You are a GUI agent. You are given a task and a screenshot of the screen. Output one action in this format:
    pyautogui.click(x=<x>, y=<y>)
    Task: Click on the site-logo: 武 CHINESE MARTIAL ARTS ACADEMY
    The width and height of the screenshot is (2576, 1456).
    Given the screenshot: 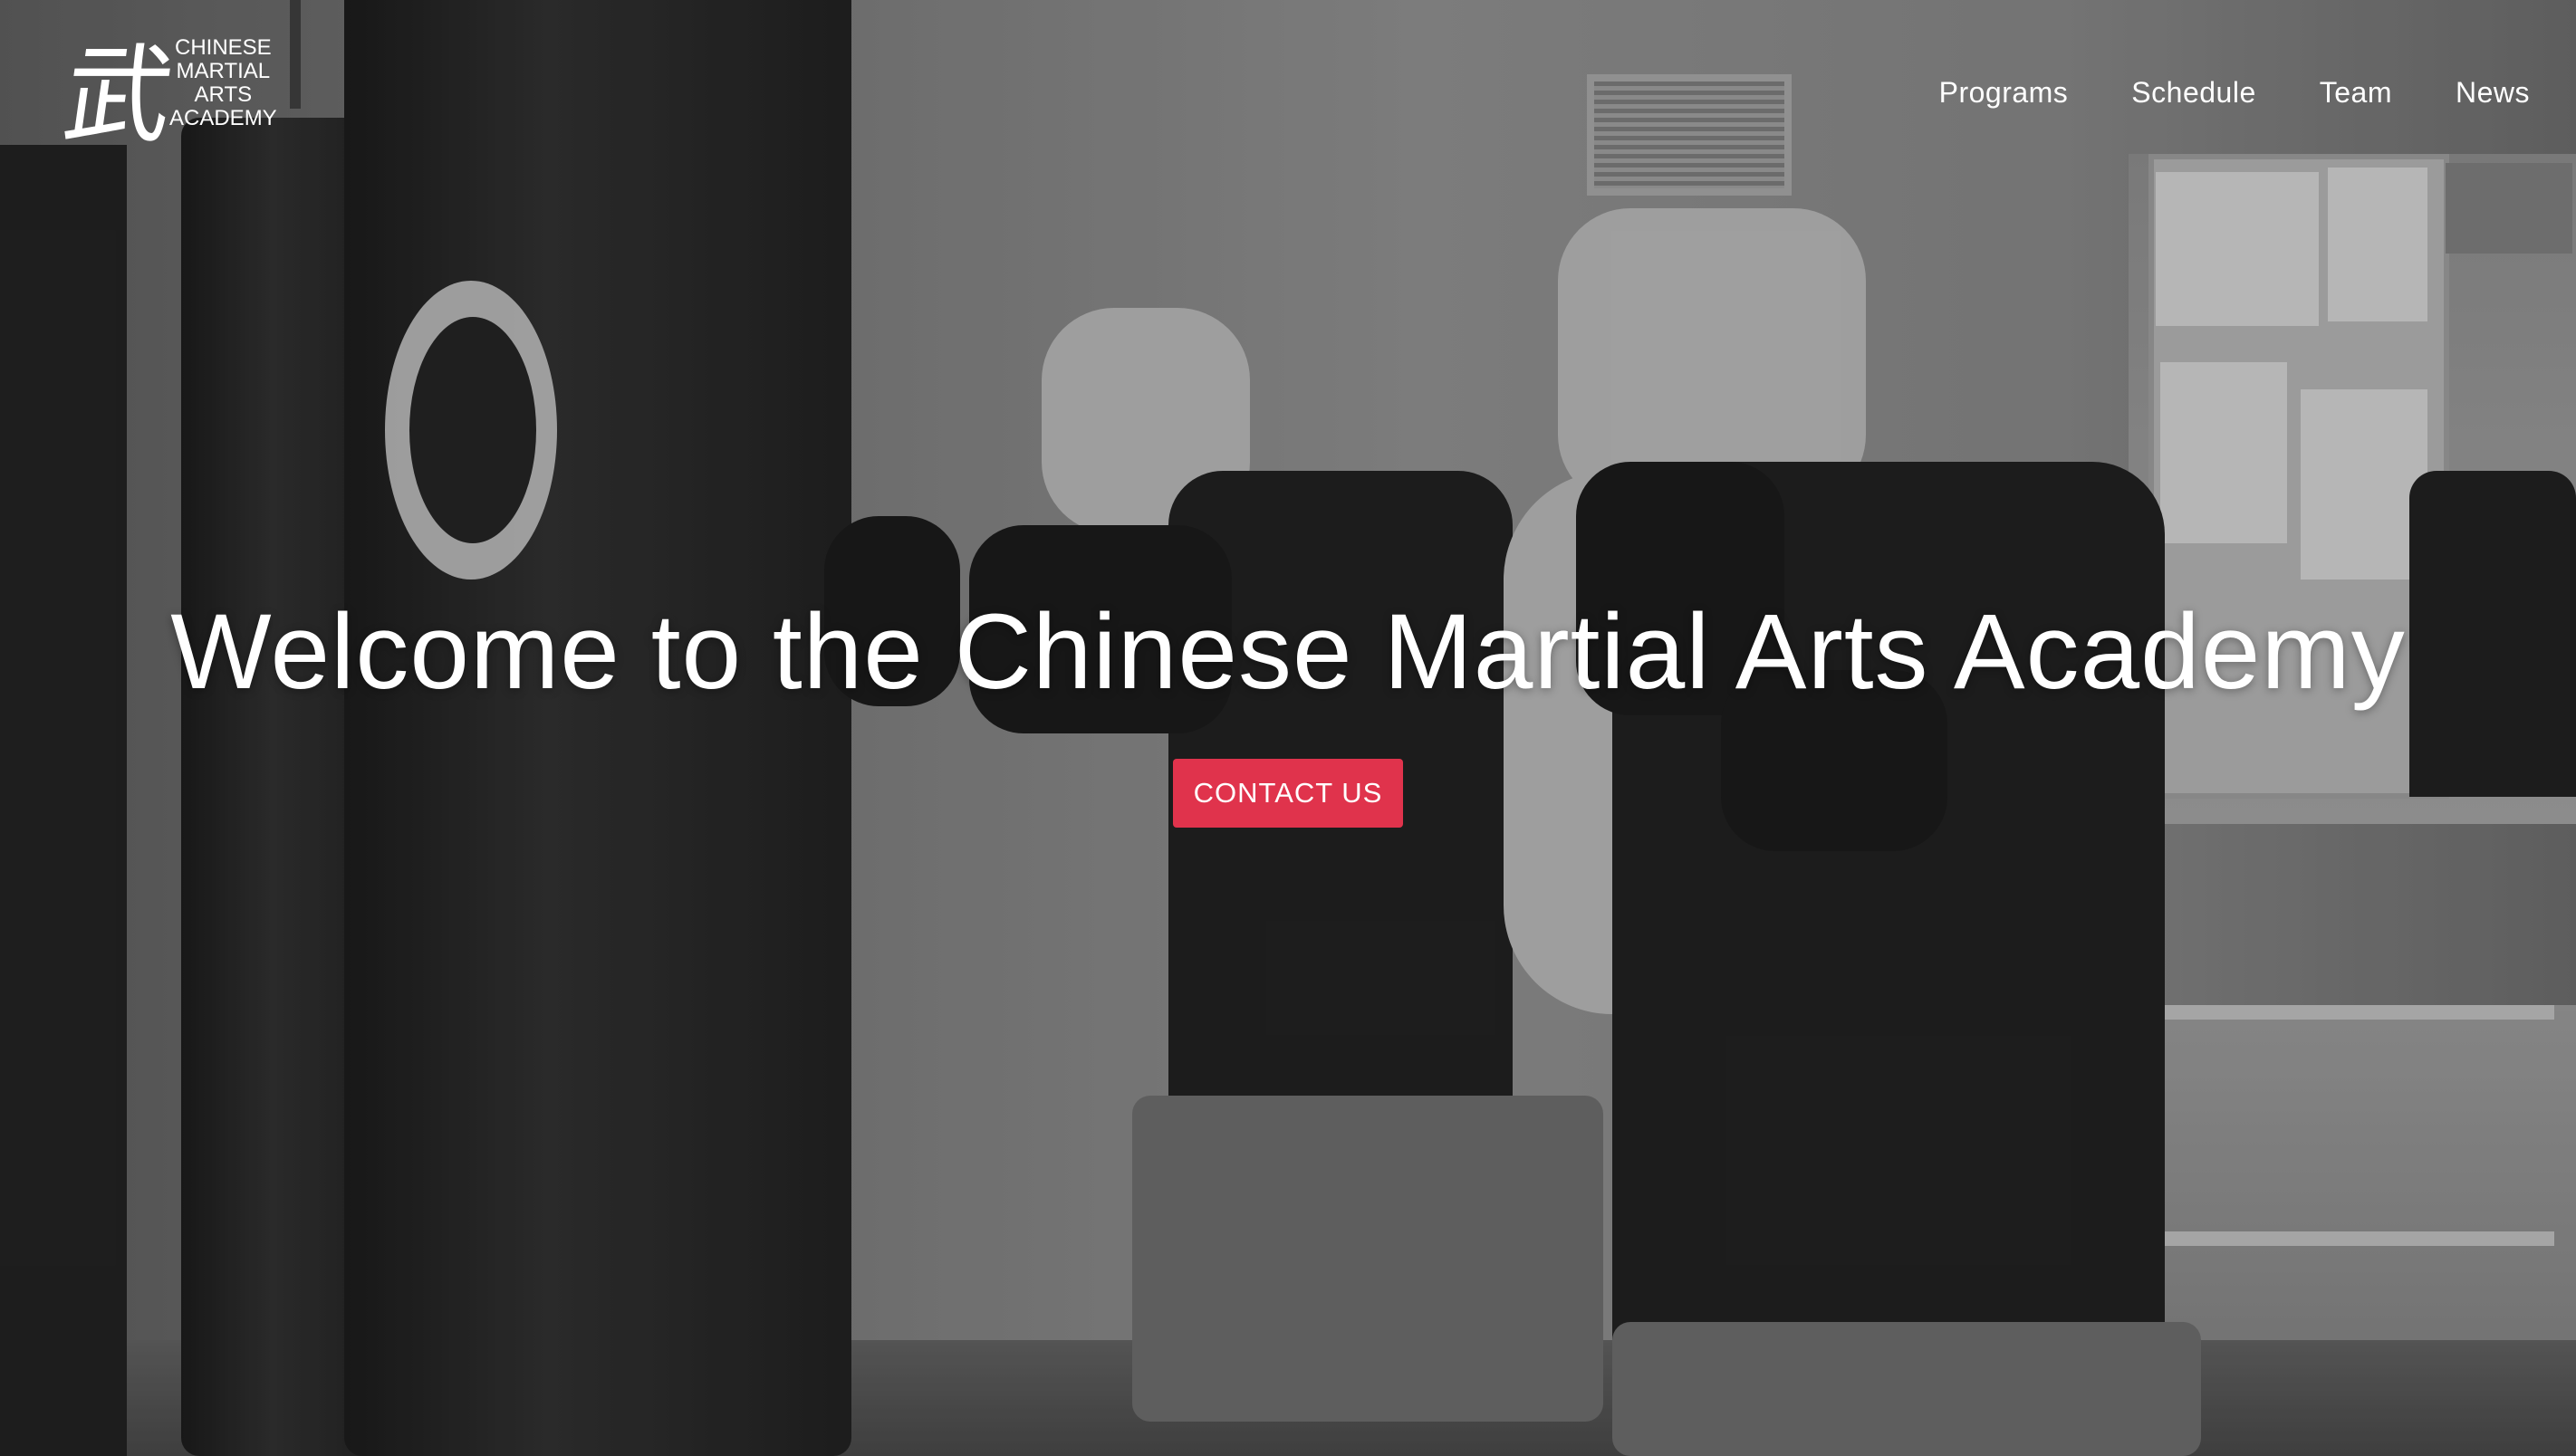 What is the action you would take?
    pyautogui.click(x=169, y=97)
    